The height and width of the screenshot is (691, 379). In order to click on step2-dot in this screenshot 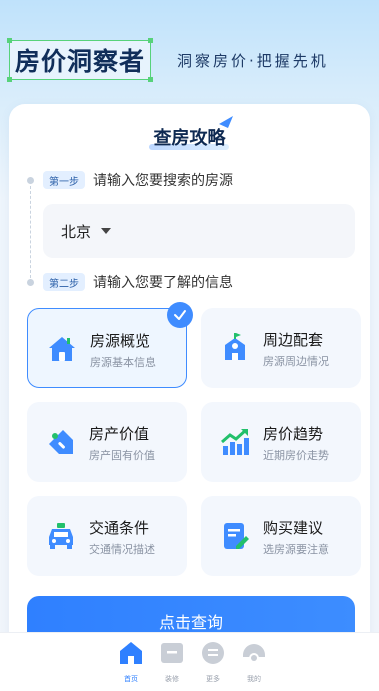, I will do `click(30, 282)`.